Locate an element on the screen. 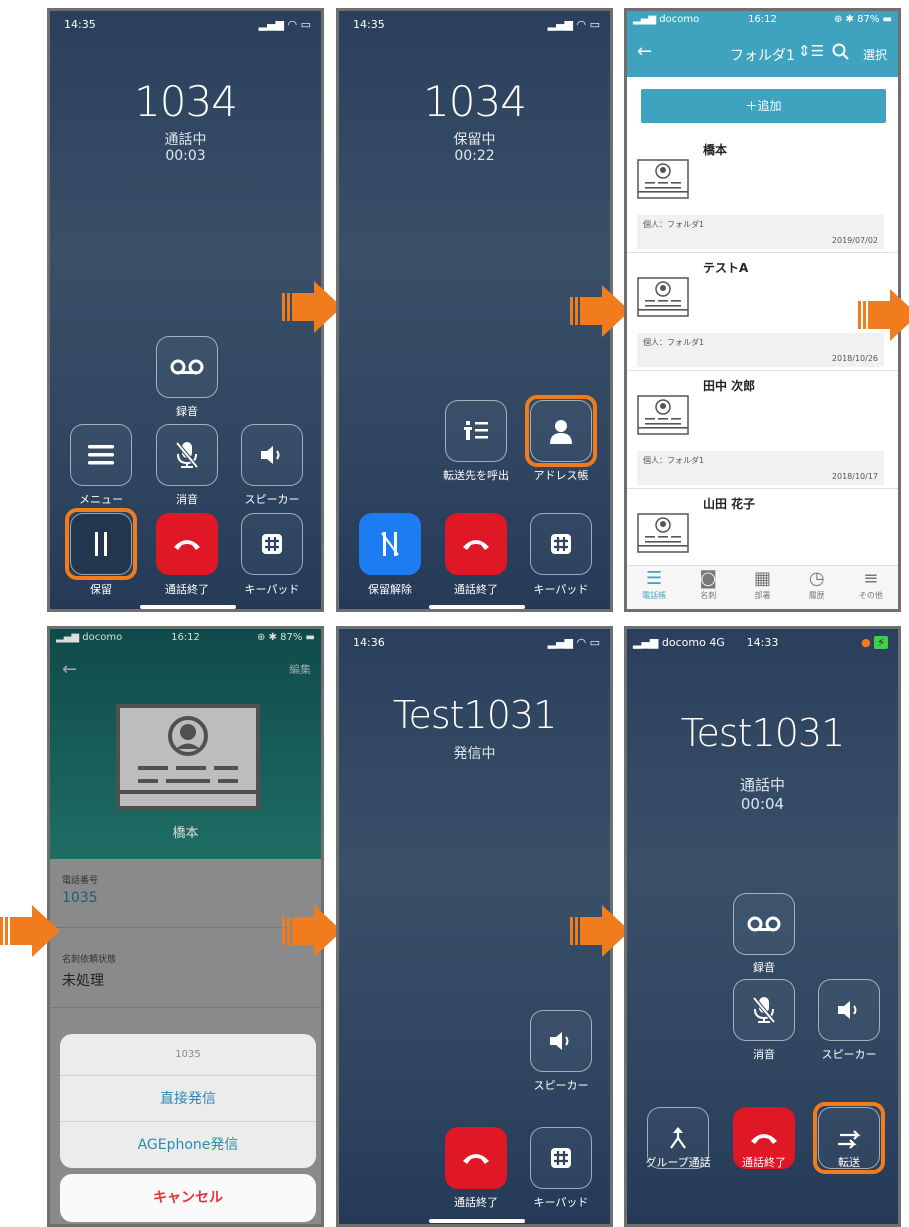 The width and height of the screenshot is (909, 1227). status-bar: 14:36 ▂▄▆ ◠ ▭ is located at coordinates (474, 642).